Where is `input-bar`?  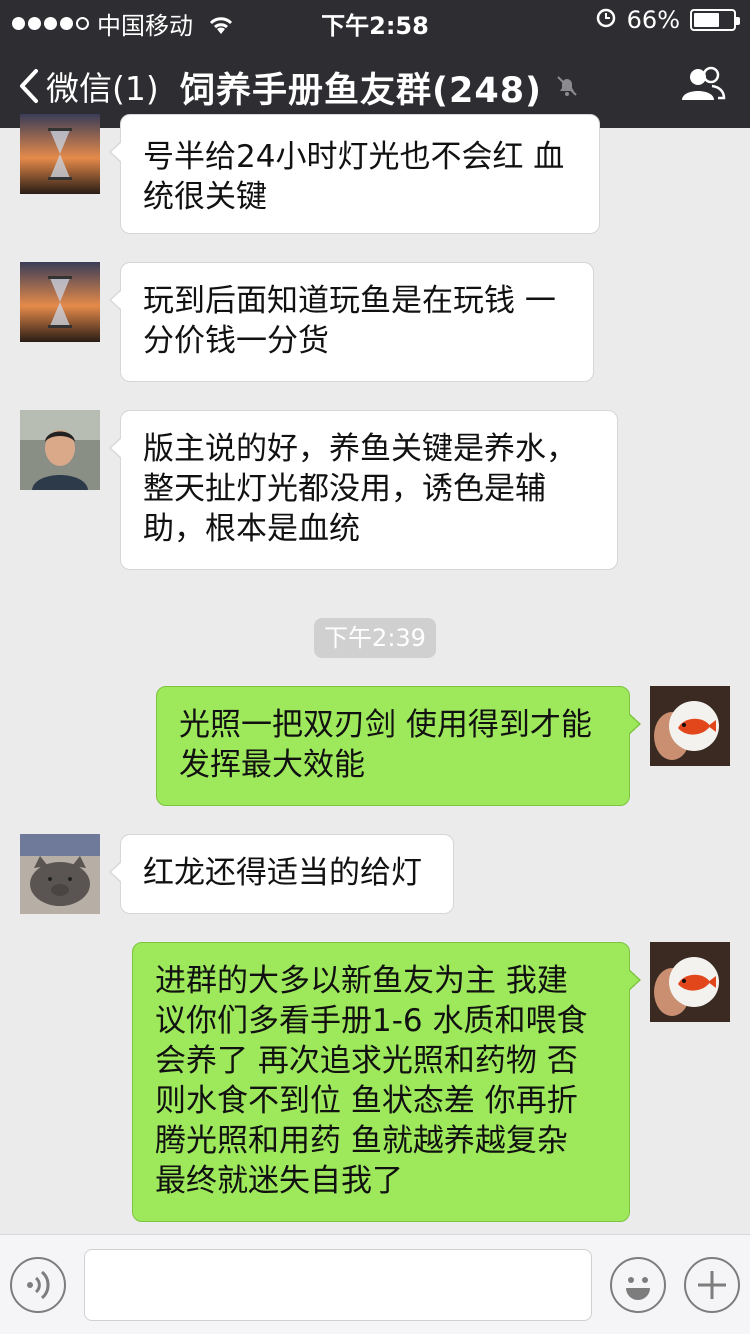 input-bar is located at coordinates (375, 1284).